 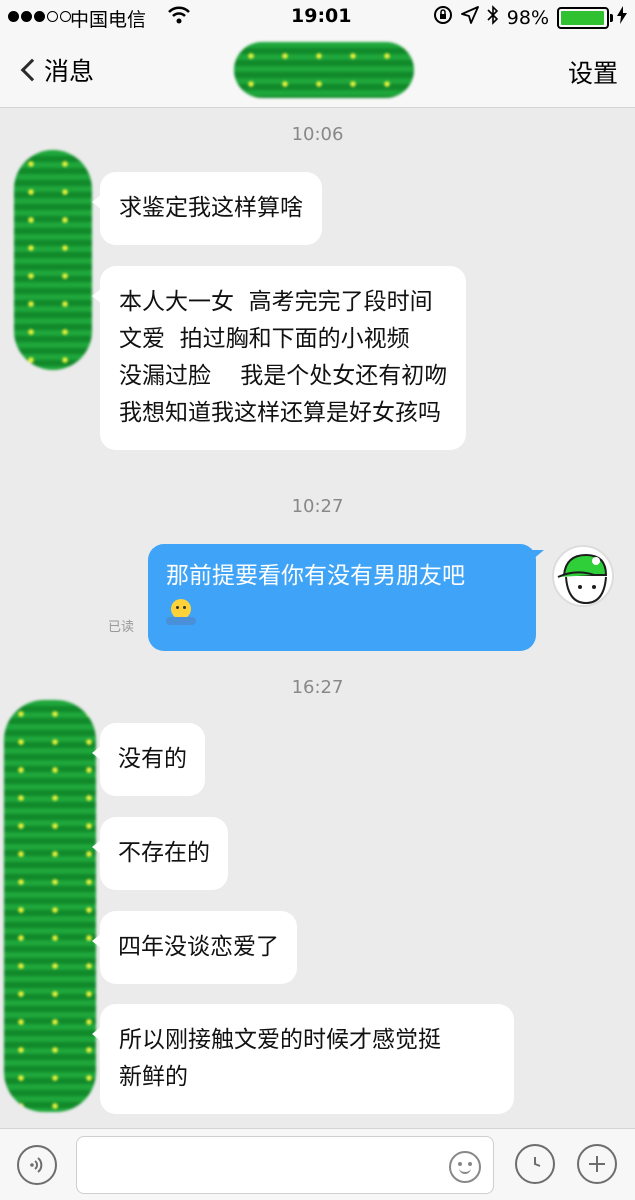 What do you see at coordinates (69, 71) in the screenshot?
I see `back-label: 消息` at bounding box center [69, 71].